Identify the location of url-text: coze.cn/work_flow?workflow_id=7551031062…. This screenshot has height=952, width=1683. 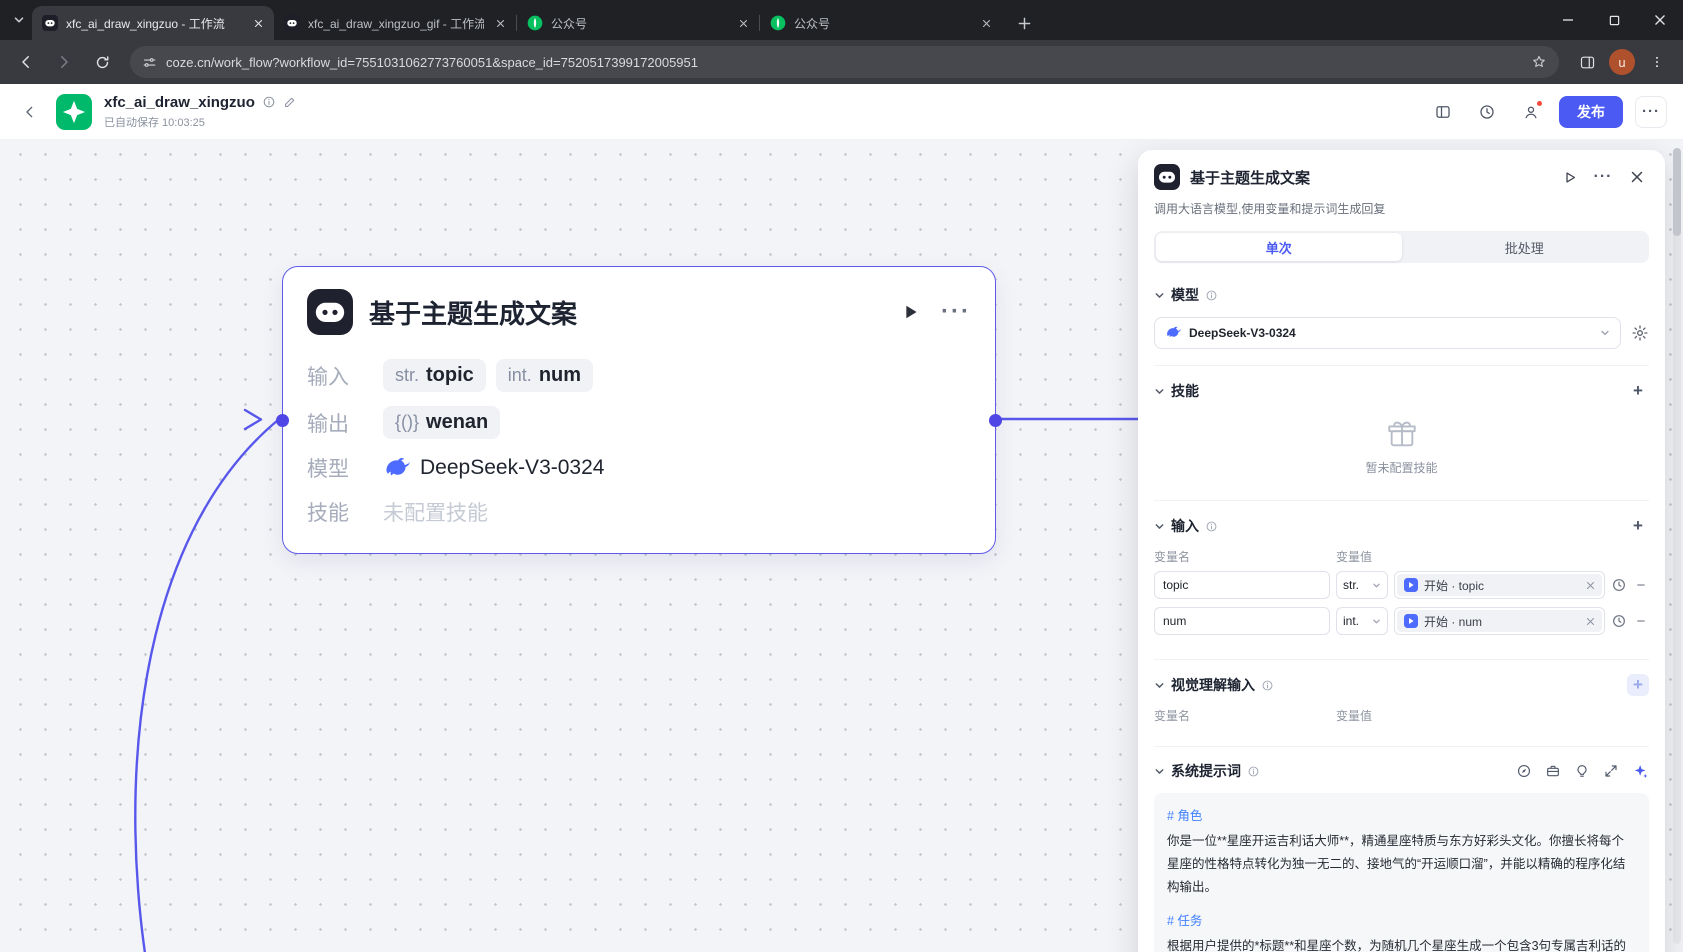
(844, 62).